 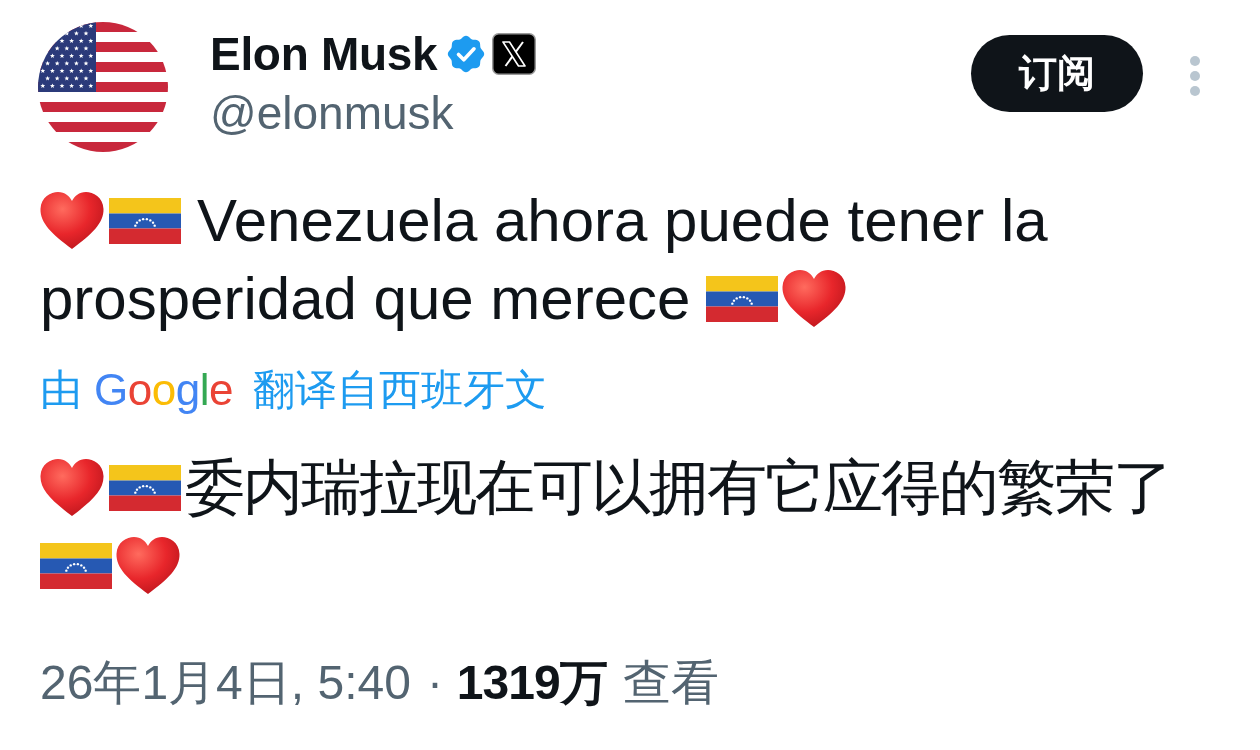 What do you see at coordinates (332, 113) in the screenshot?
I see `author-handle: @elonmusk` at bounding box center [332, 113].